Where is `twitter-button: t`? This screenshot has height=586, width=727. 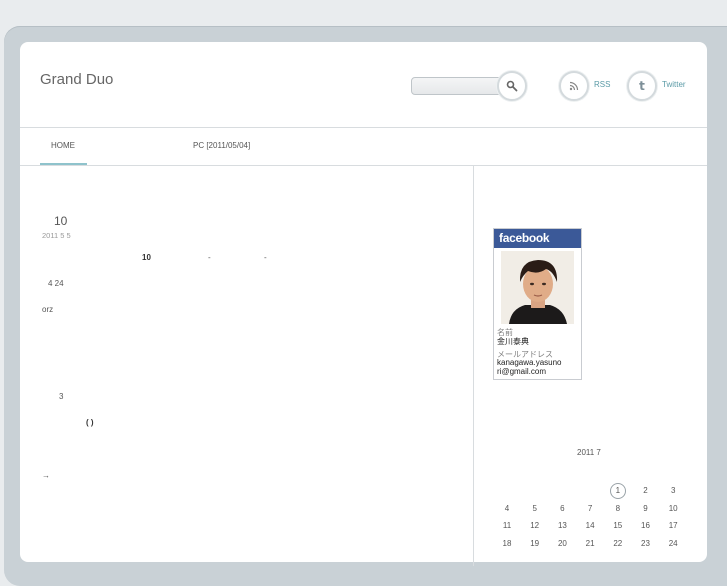
twitter-button: t is located at coordinates (642, 86).